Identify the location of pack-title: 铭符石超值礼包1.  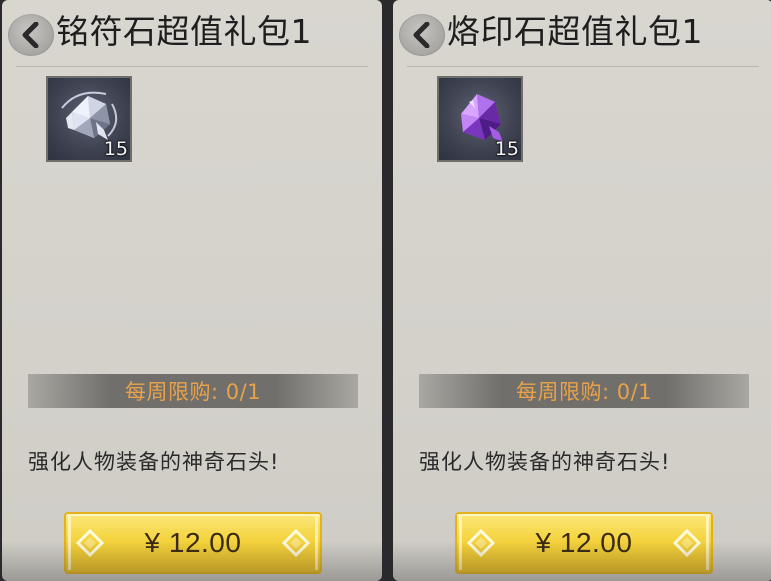
(184, 31).